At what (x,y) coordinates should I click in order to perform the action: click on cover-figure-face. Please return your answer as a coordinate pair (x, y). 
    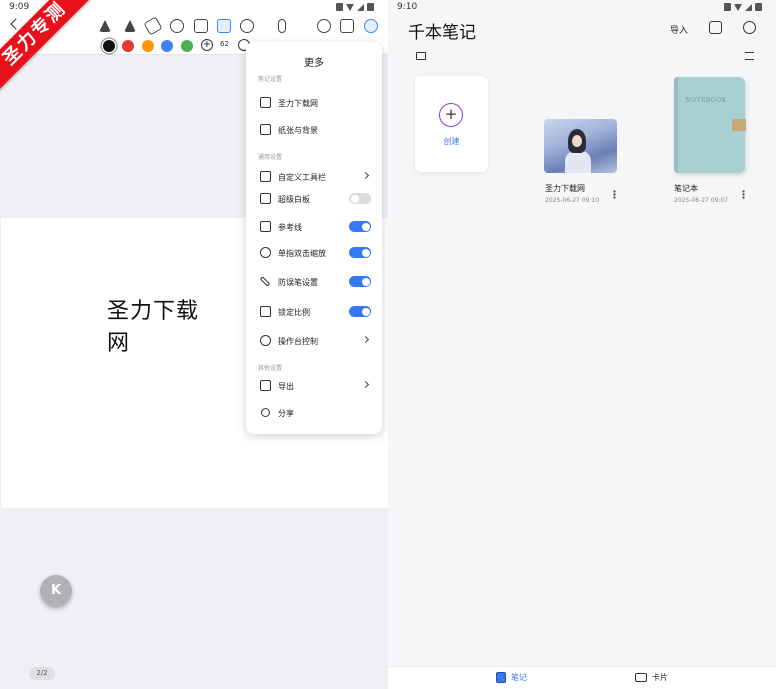
    Looking at the image, I should click on (577, 141).